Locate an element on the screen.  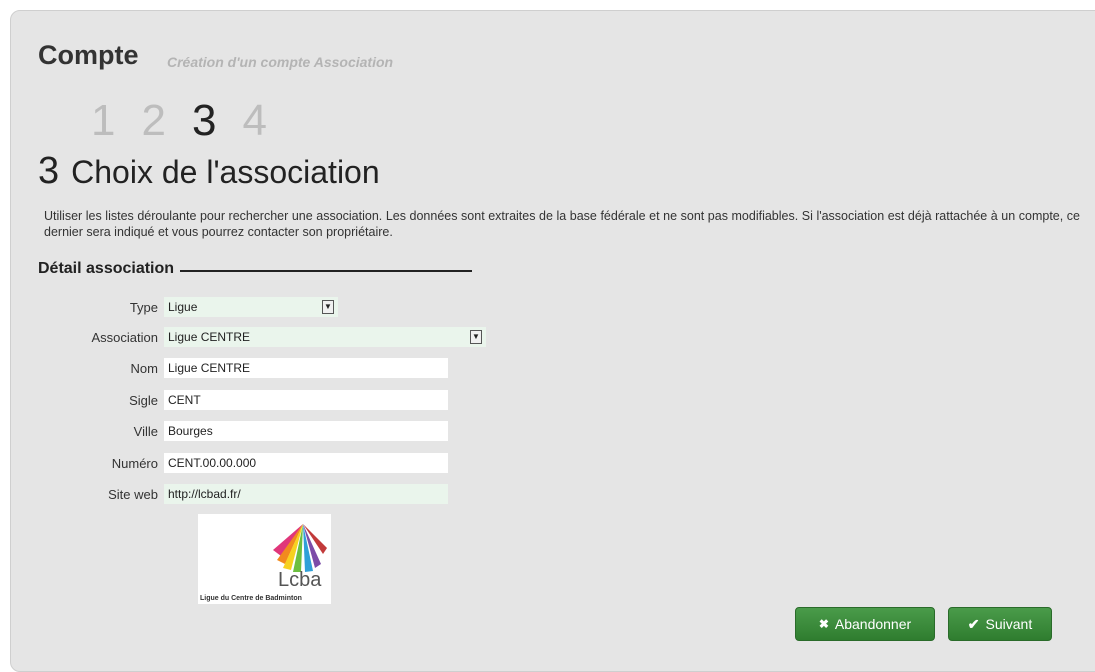
ville-row: Ville Bourges is located at coordinates (224, 431).